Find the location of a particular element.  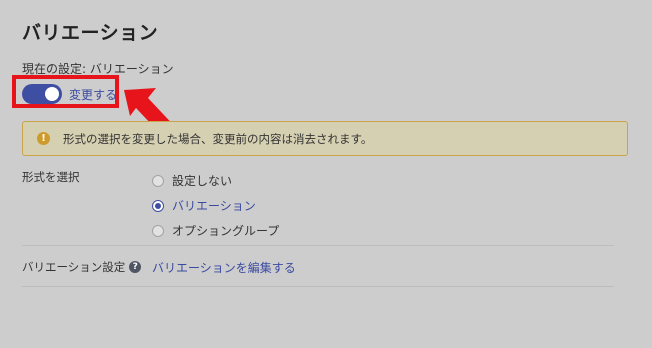

page-title: バリエーション is located at coordinates (90, 33).